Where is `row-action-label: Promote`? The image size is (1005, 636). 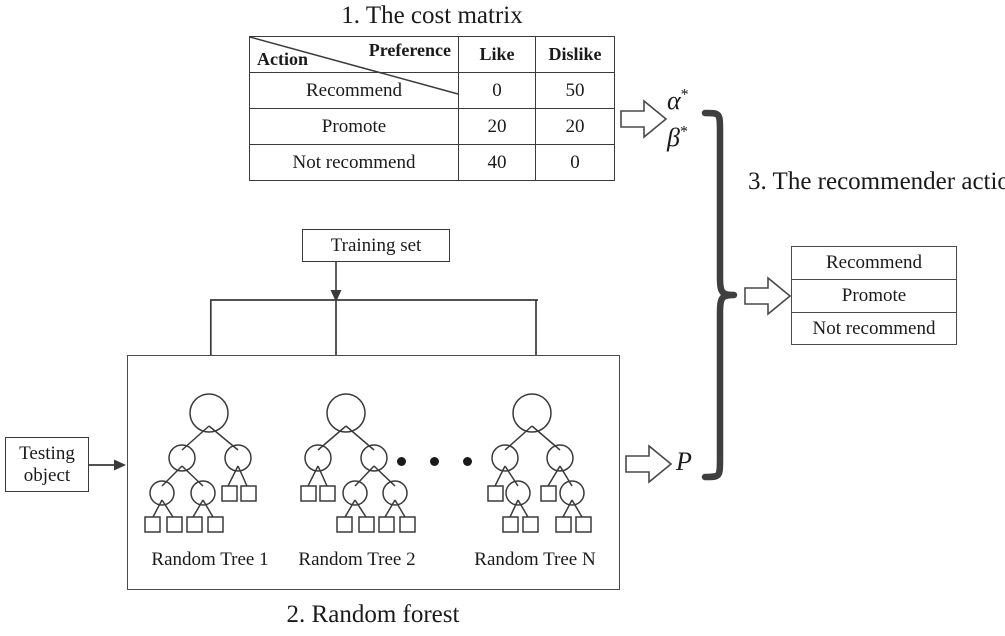
row-action-label: Promote is located at coordinates (354, 126).